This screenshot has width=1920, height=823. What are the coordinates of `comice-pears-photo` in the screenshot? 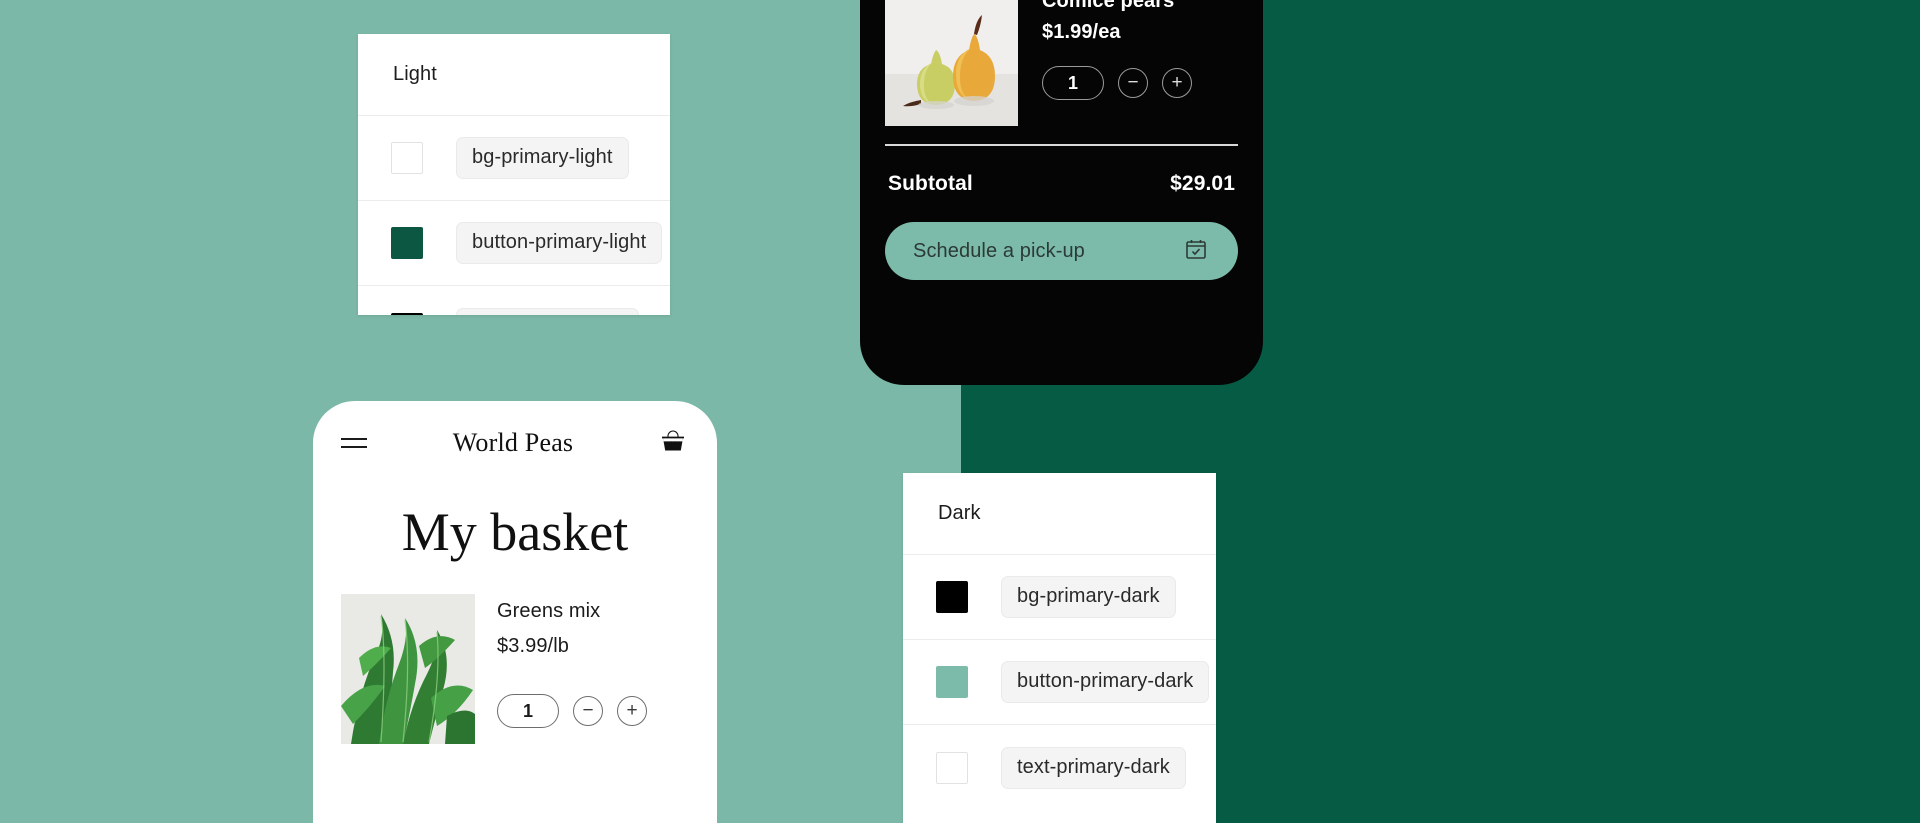 It's located at (951, 63).